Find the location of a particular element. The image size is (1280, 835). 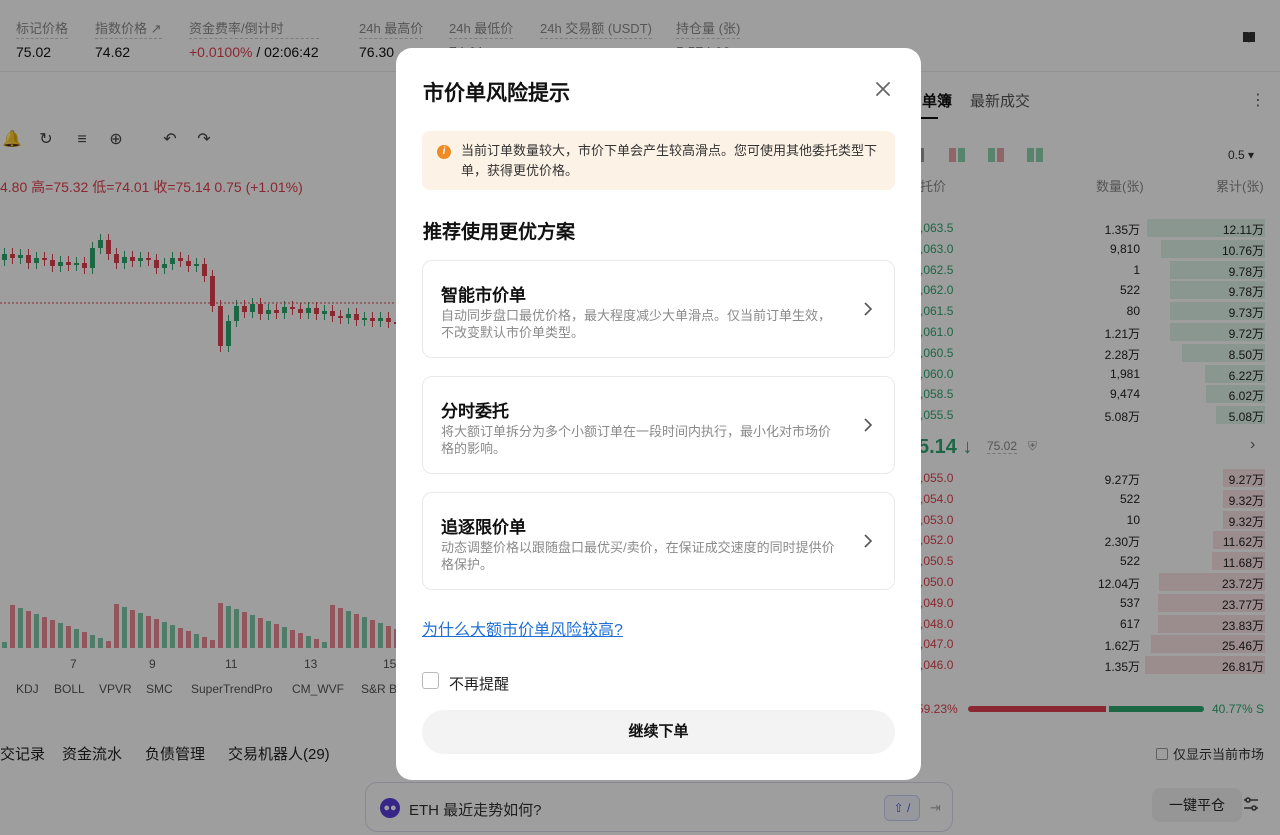

continue-order-button: 继续下单 is located at coordinates (658, 732).